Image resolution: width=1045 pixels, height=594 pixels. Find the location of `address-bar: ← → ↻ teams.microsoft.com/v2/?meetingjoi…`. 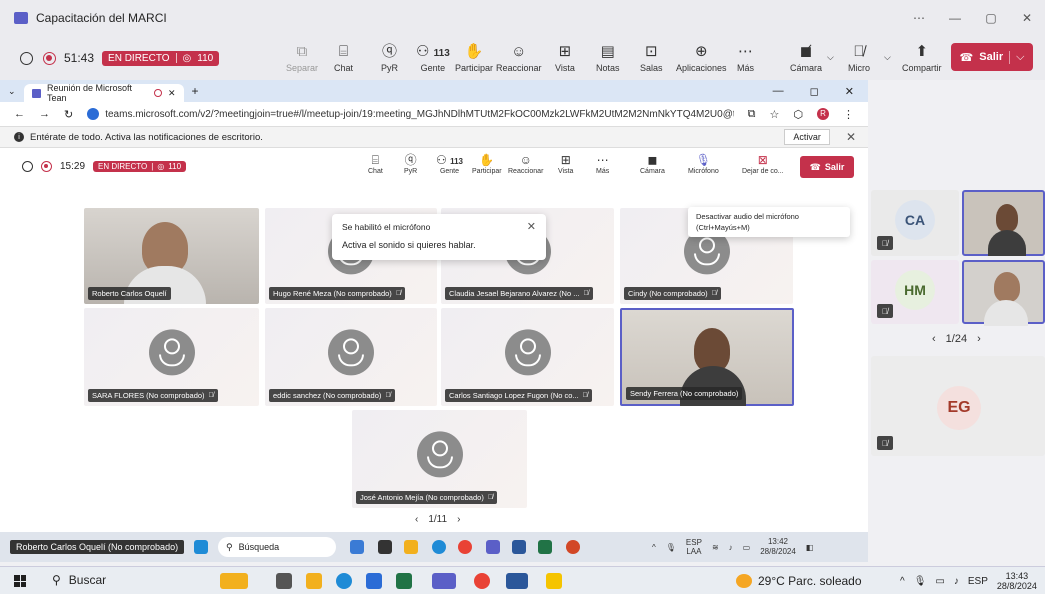

address-bar: ← → ↻ teams.microsoft.com/v2/?meetingjoi… is located at coordinates (434, 114).